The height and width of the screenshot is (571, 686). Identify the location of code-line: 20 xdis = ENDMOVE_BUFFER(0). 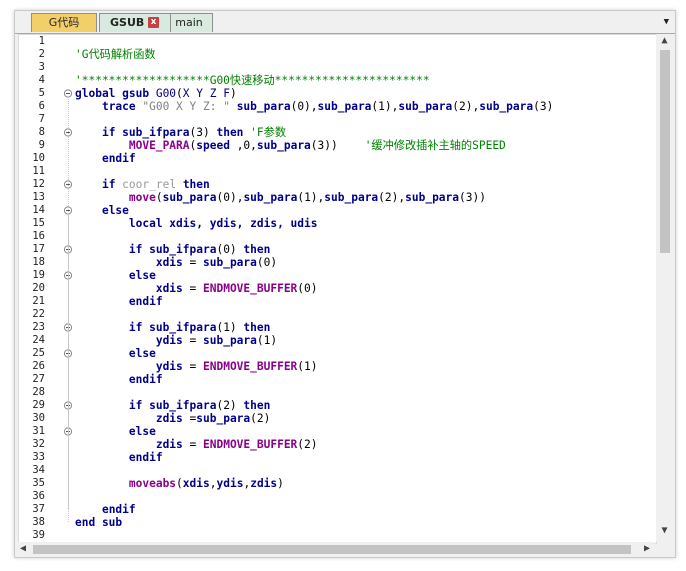
(337, 288).